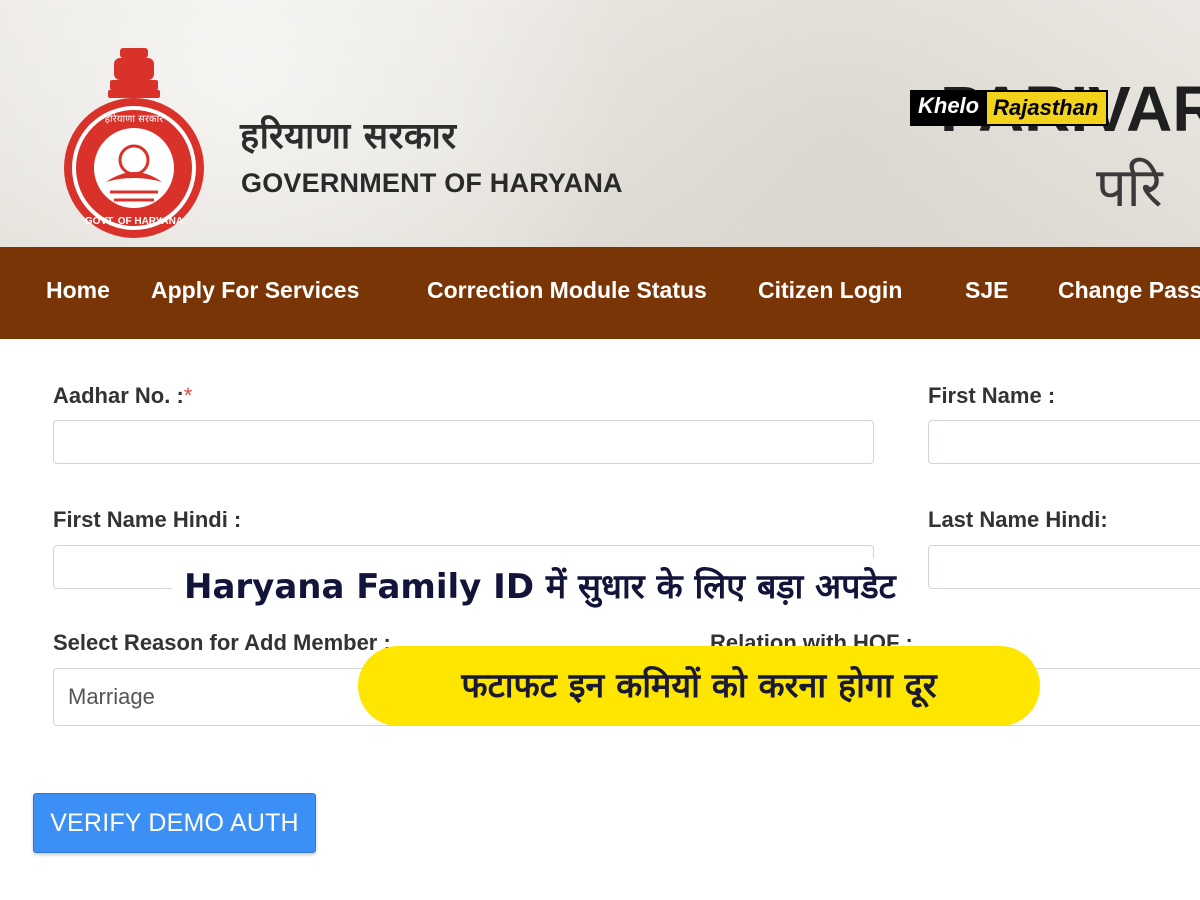 This screenshot has width=1200, height=900. I want to click on news-subheadline-pill: फटाफट इन कमियों को करना होगा दूर, so click(699, 686).